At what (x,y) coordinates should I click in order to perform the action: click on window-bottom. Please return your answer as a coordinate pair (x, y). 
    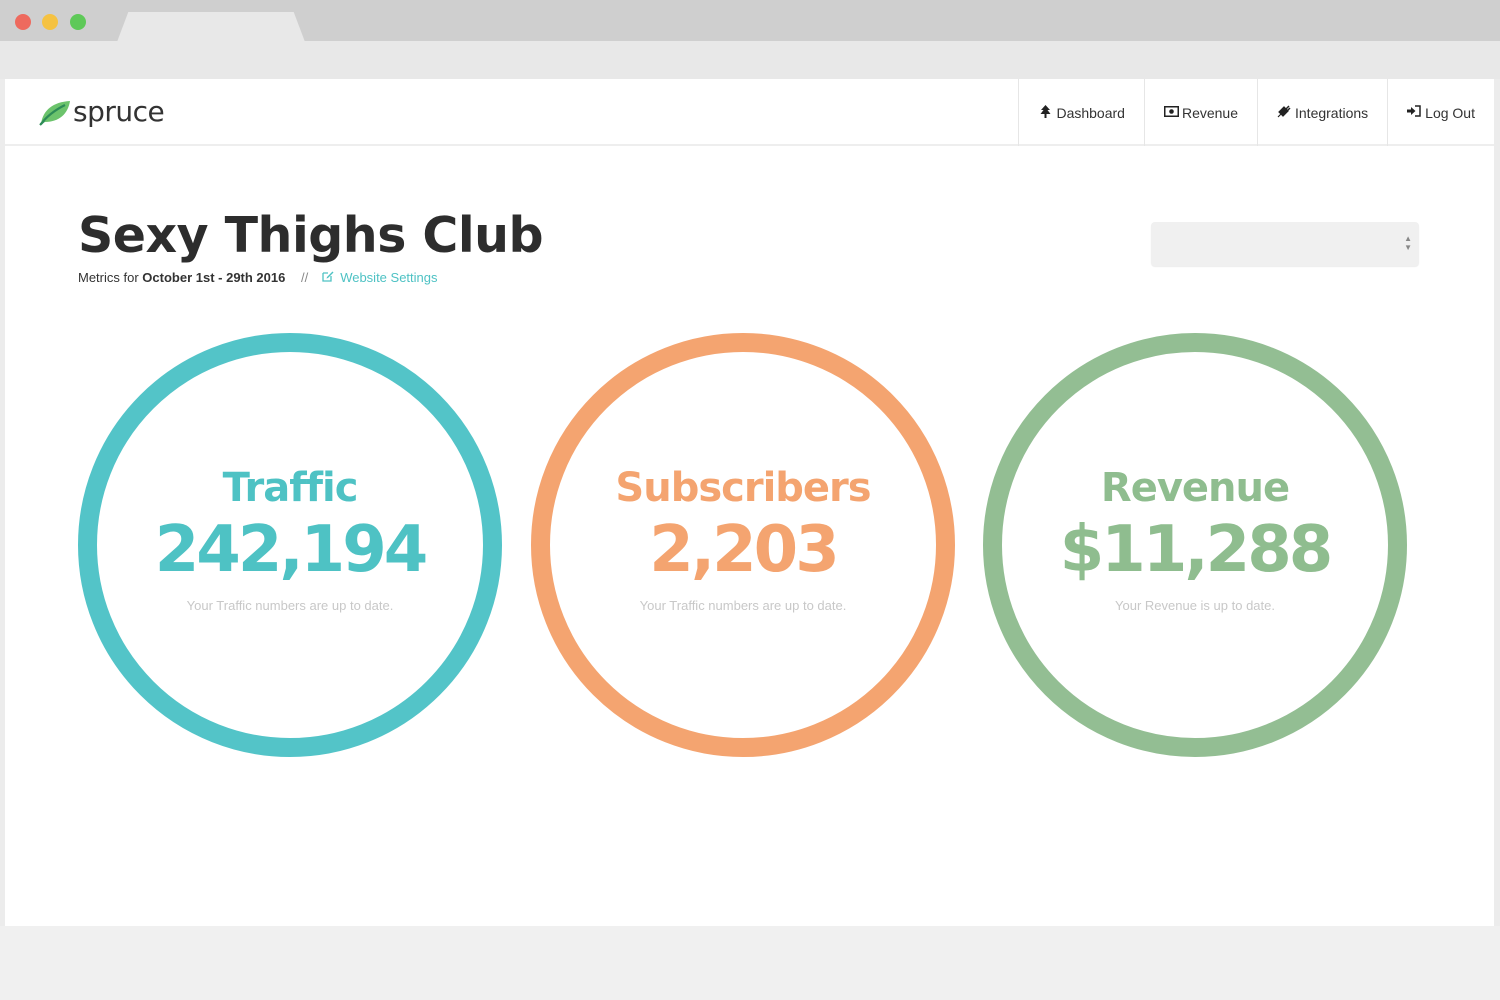
    Looking at the image, I should click on (750, 963).